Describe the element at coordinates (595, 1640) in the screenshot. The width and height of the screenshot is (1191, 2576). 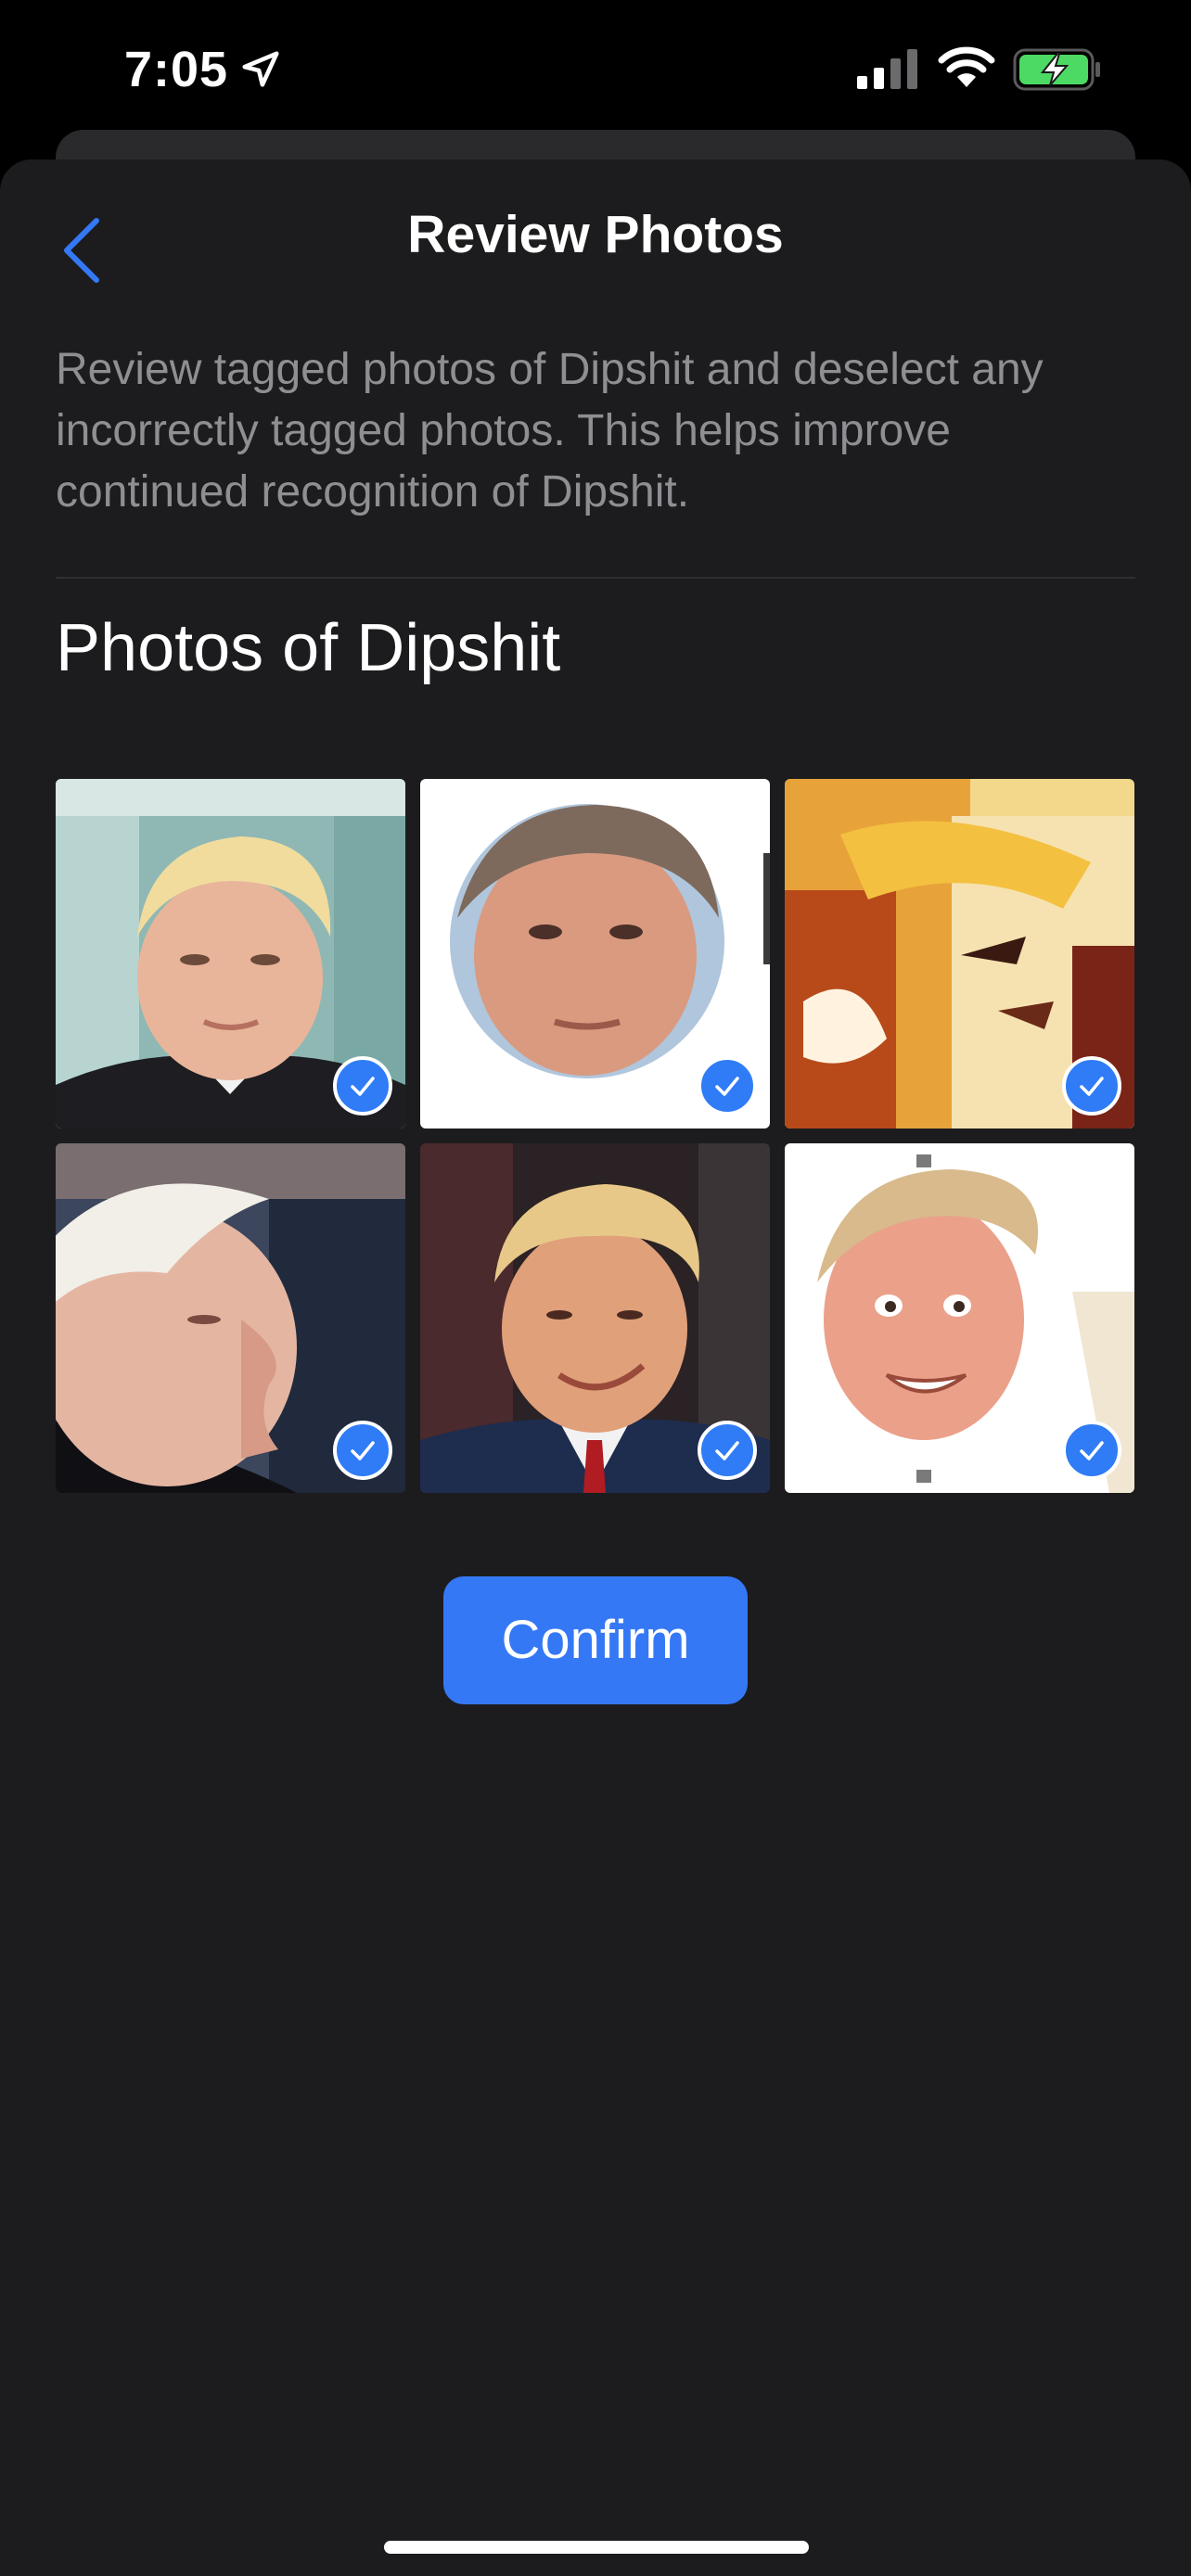
I see `confirm-button: Confirm` at that location.